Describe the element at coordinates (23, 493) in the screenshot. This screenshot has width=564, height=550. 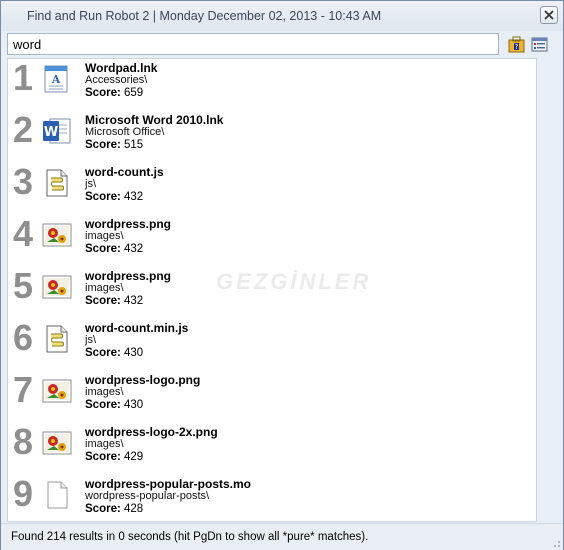
I see `result-number: 9` at that location.